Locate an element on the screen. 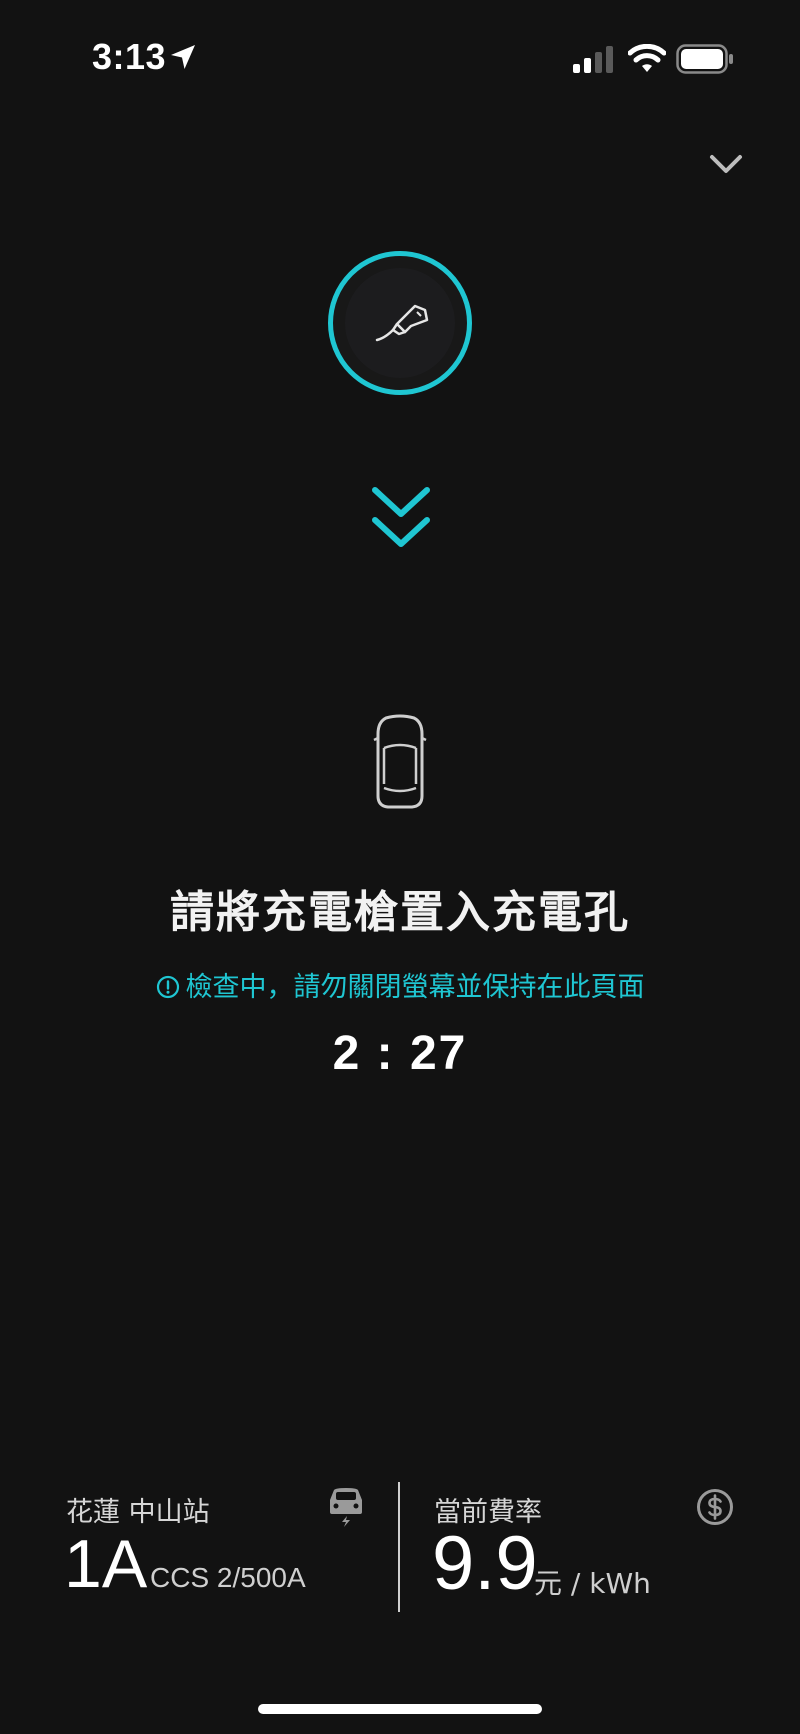 The image size is (800, 1734). charger-status-ring is located at coordinates (400, 323).